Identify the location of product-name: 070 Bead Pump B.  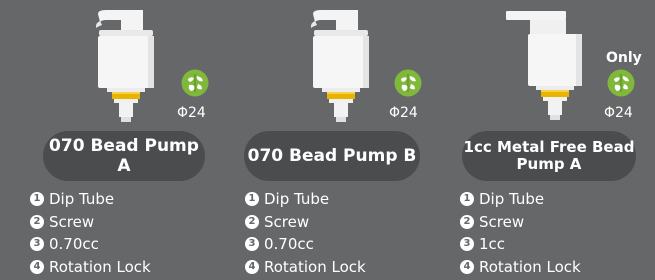
(332, 156).